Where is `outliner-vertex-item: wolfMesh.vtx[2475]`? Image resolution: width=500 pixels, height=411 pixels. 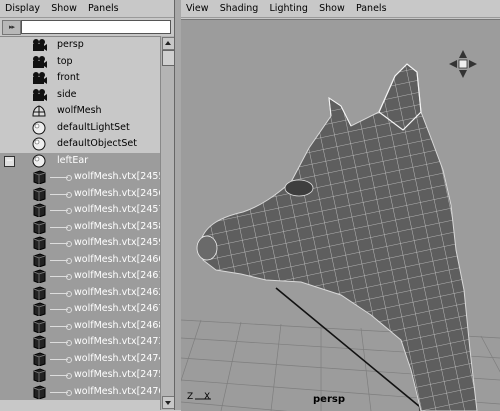
outliner-vertex-item: wolfMesh.vtx[2475] is located at coordinates (80, 375).